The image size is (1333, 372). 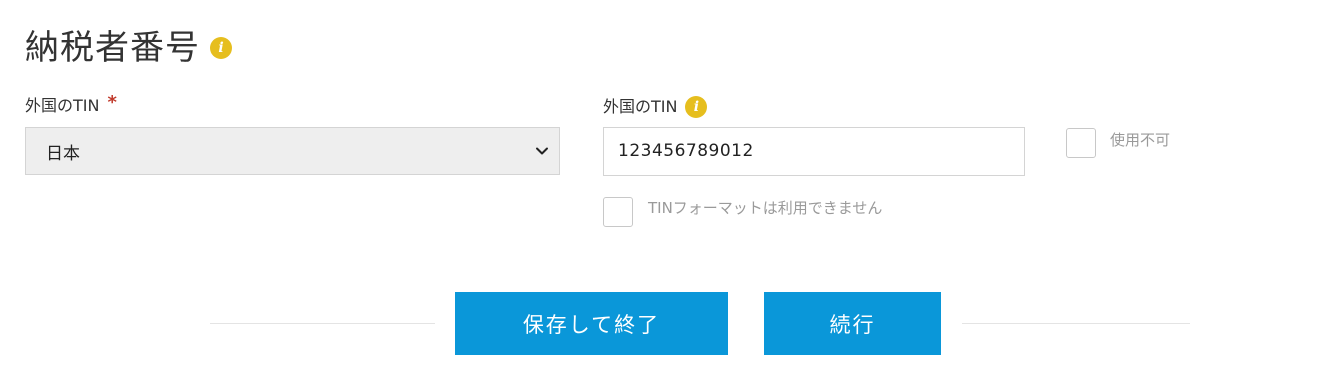 I want to click on divider-left, so click(x=322, y=323).